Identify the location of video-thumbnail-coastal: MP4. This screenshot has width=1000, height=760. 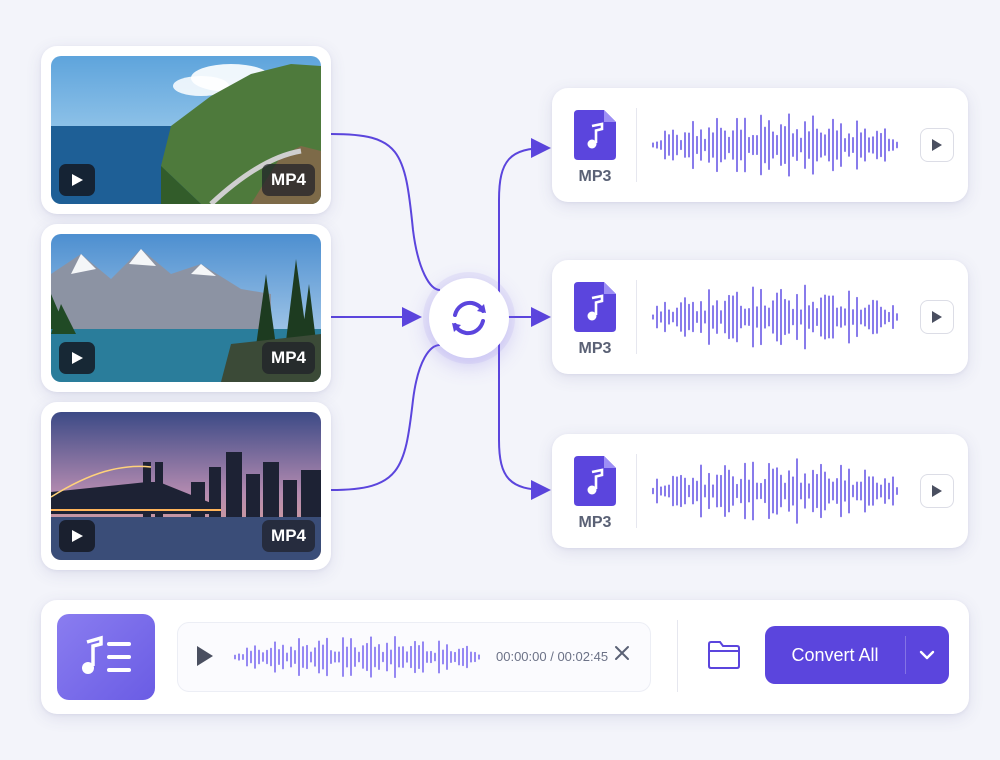
(186, 130).